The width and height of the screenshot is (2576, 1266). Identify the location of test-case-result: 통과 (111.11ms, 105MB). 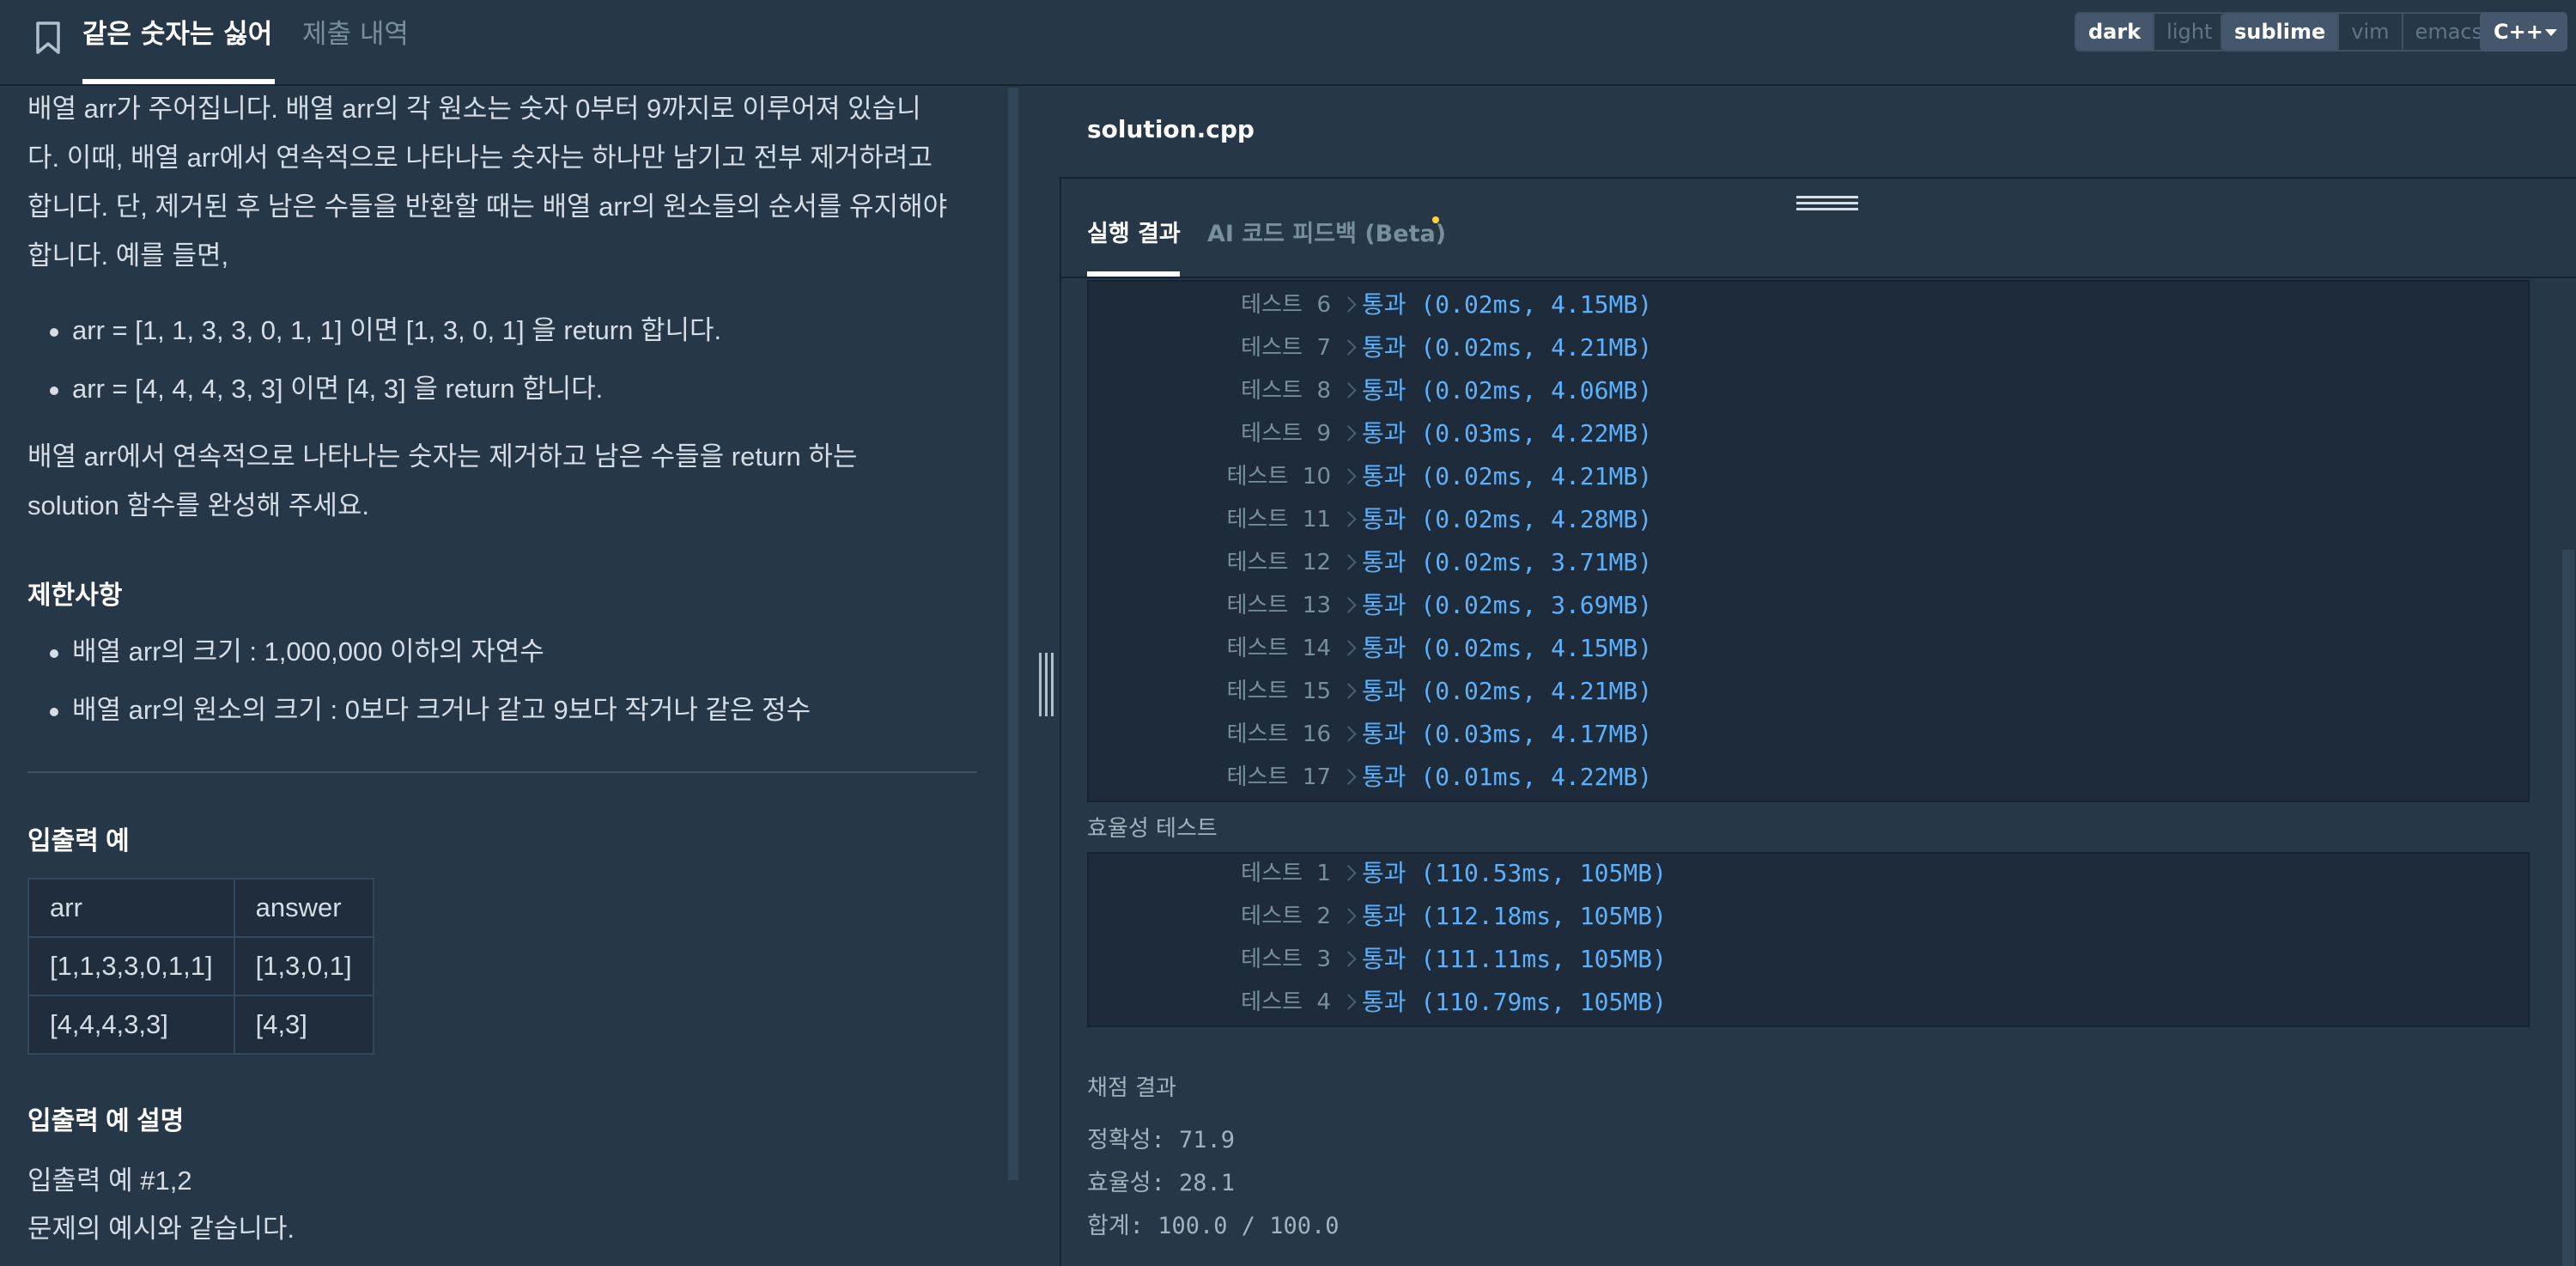
(1514, 959).